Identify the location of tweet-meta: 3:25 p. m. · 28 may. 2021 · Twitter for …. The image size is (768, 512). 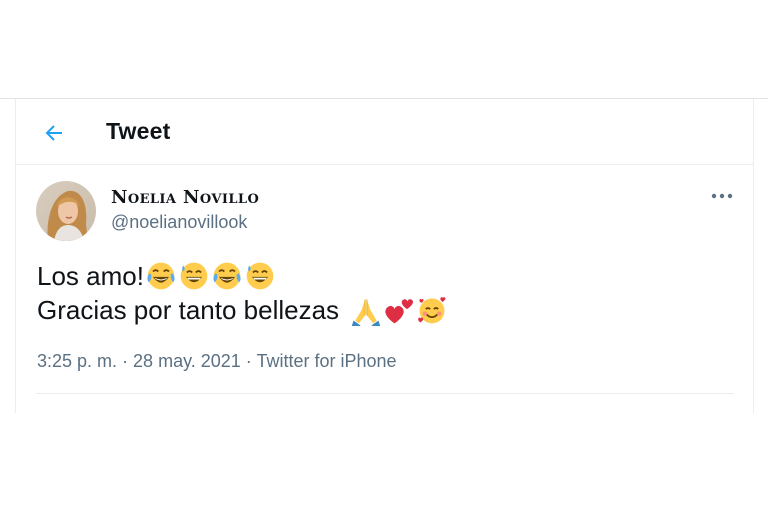
(217, 361).